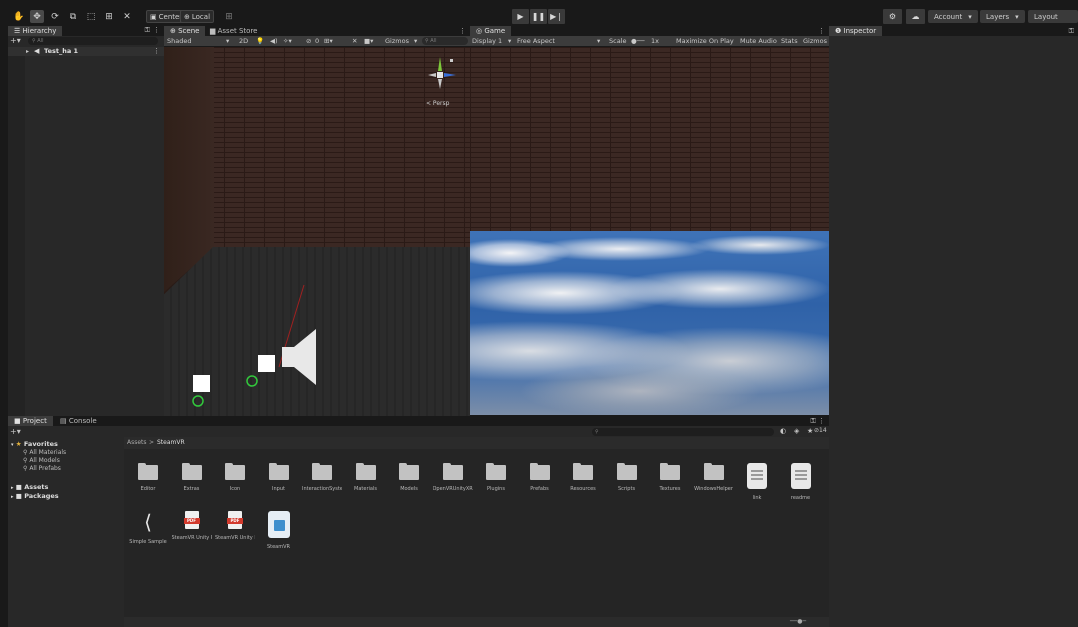  I want to click on favorite-star-icon: ★, so click(810, 431).